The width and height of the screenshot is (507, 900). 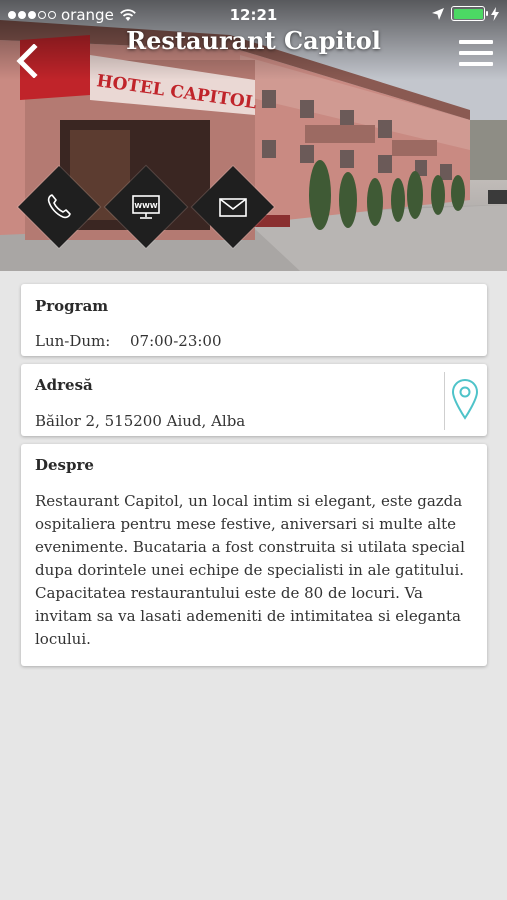 I want to click on address-value: Băilor 2, 515200 Aiud, Alba, so click(x=140, y=421).